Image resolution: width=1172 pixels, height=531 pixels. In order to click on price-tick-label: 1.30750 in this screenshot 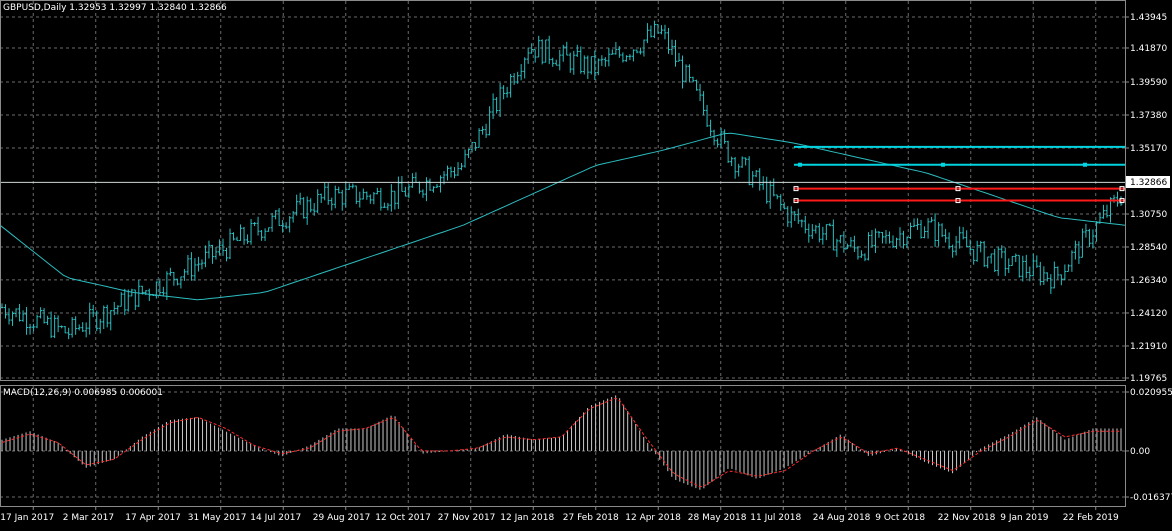, I will do `click(1148, 215)`.